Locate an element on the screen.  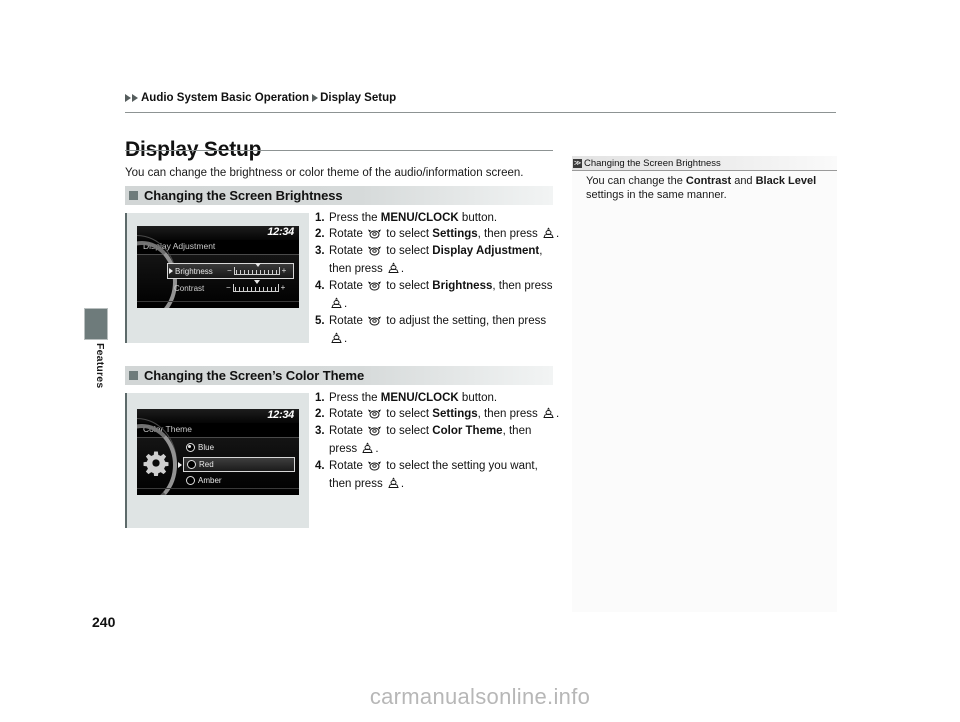
section-title: Changing the Screen Brightness is located at coordinates (243, 195).